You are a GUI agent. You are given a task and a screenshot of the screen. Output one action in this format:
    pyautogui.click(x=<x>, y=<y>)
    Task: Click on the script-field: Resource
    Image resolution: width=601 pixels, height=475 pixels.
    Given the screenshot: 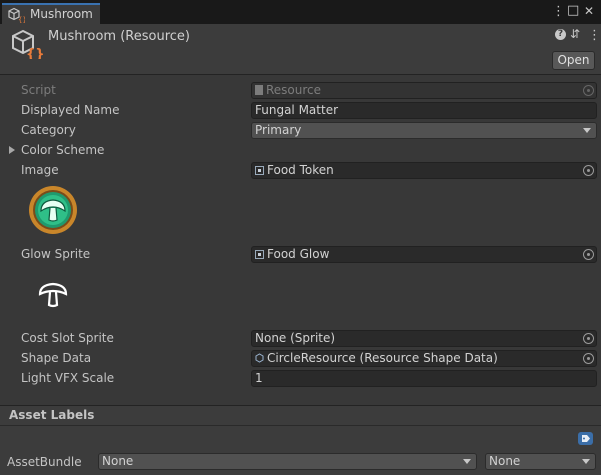 What is the action you would take?
    pyautogui.click(x=424, y=90)
    